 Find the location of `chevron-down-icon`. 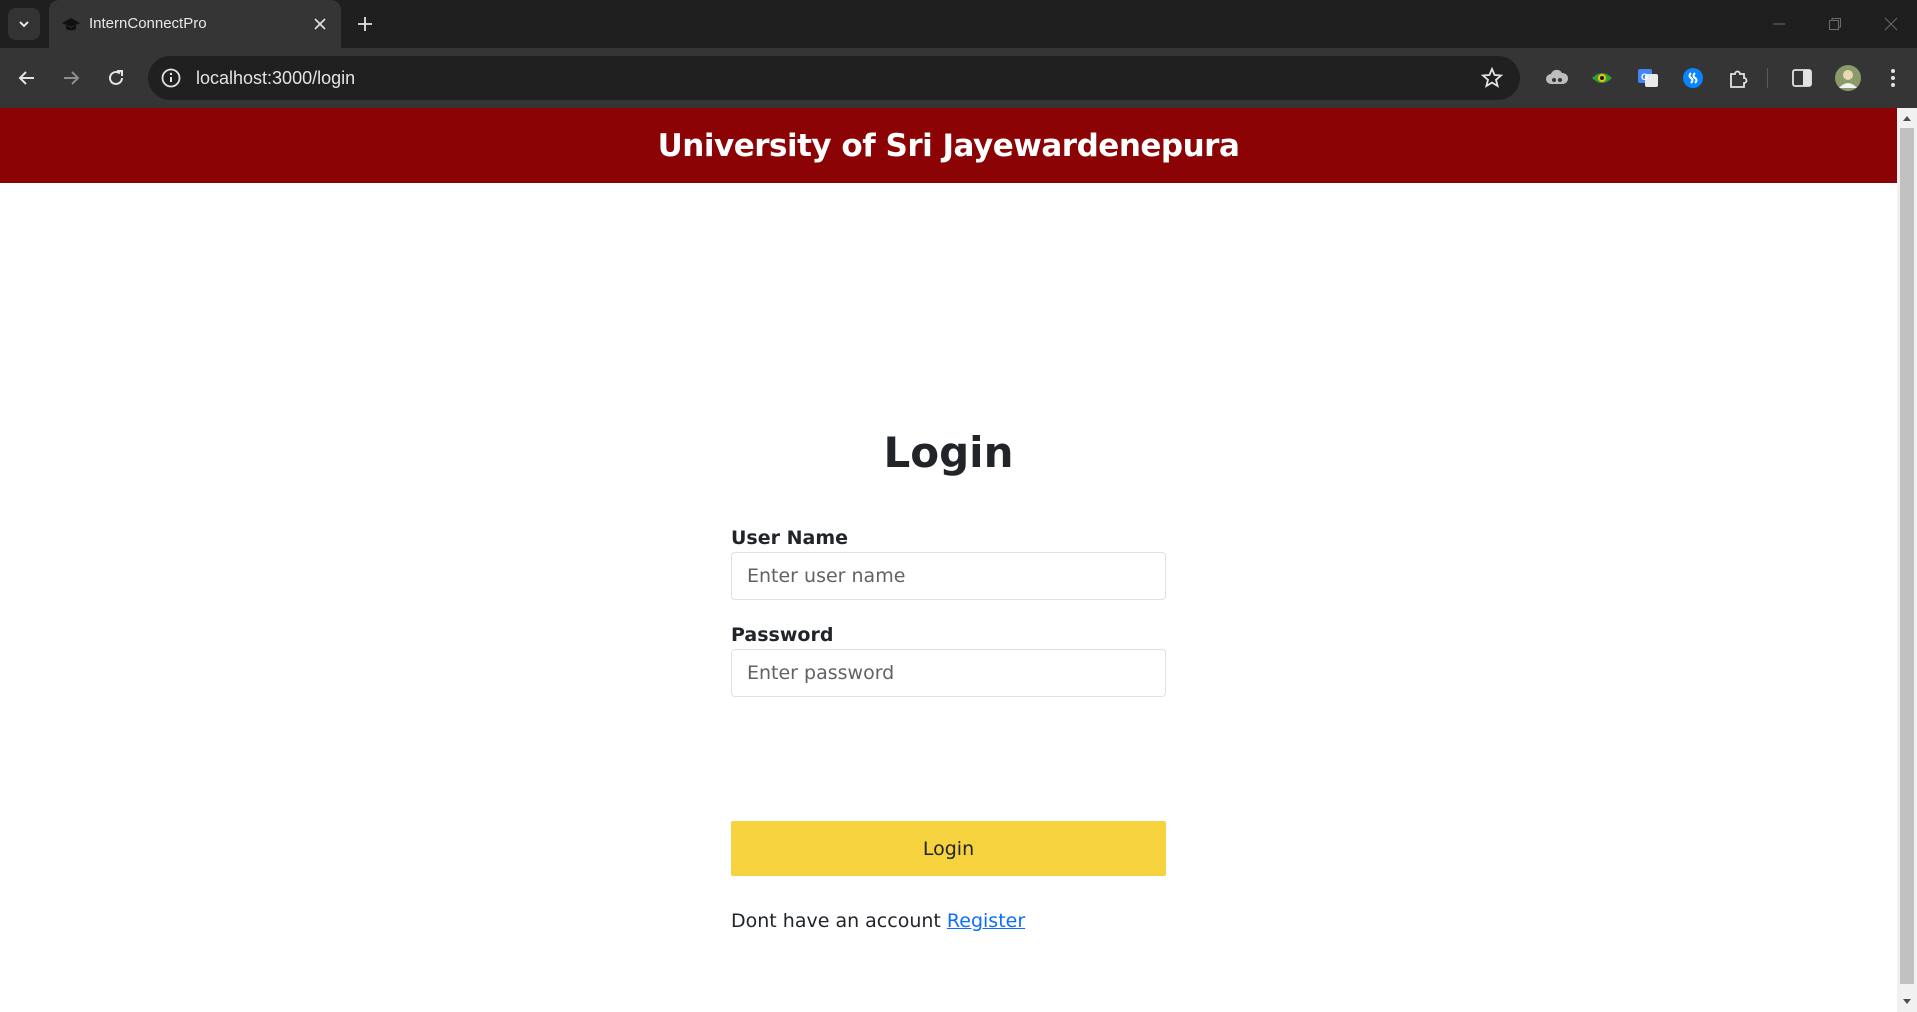

chevron-down-icon is located at coordinates (24, 24).